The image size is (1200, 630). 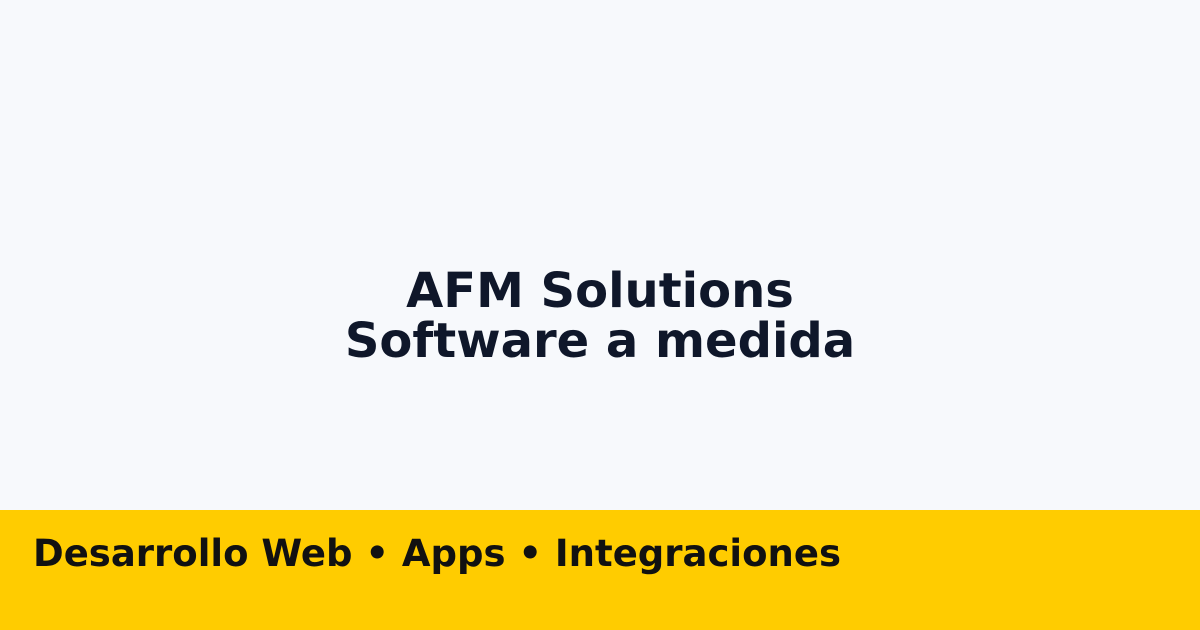 What do you see at coordinates (600, 341) in the screenshot?
I see `tagline: Software a medida` at bounding box center [600, 341].